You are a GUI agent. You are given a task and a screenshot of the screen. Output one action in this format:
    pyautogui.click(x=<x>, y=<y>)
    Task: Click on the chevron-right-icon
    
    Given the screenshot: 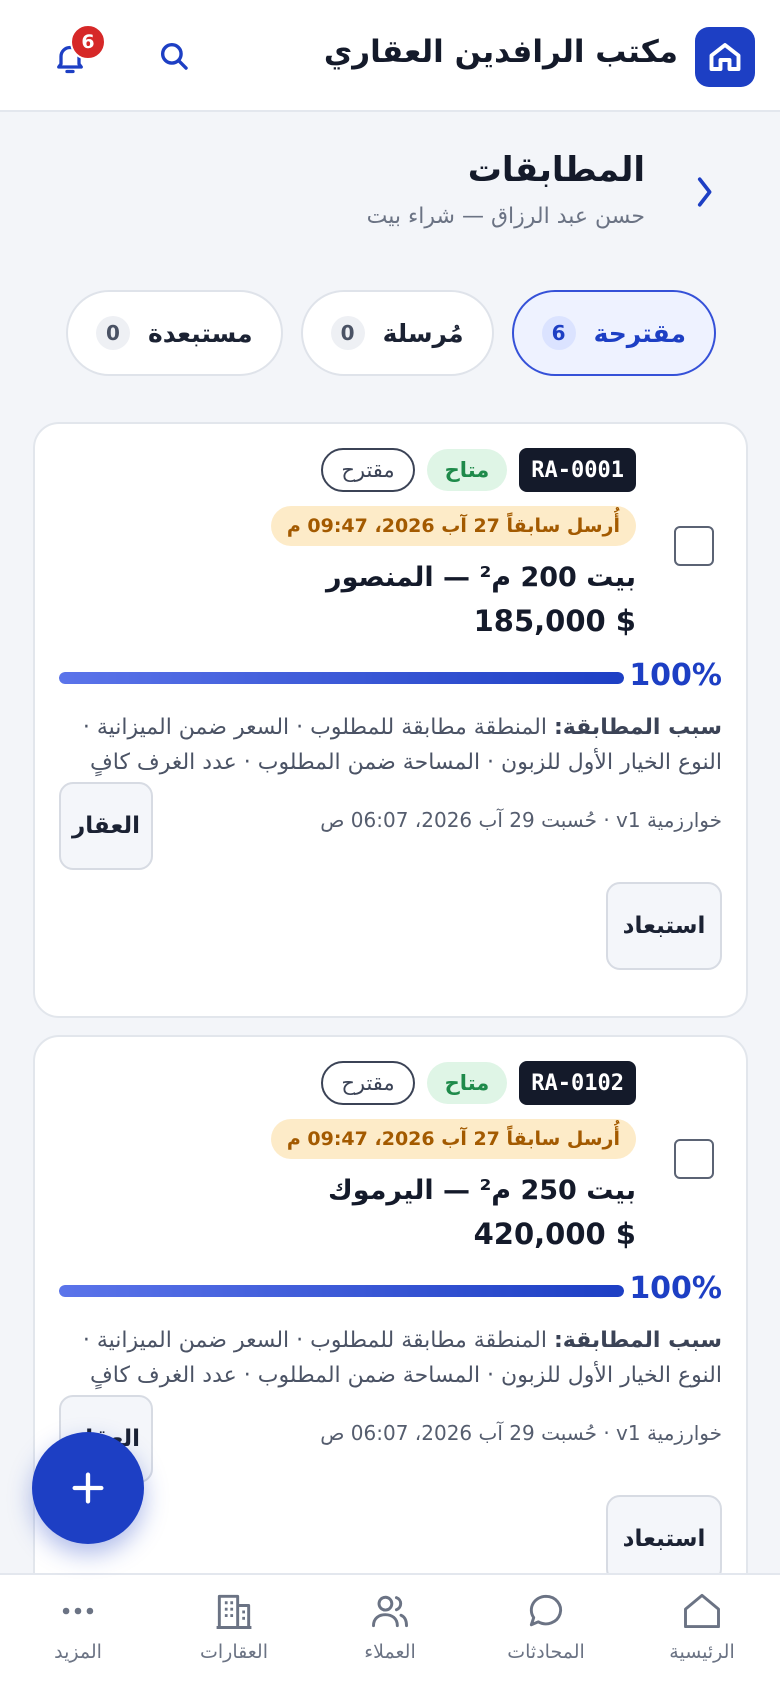 What is the action you would take?
    pyautogui.click(x=704, y=192)
    